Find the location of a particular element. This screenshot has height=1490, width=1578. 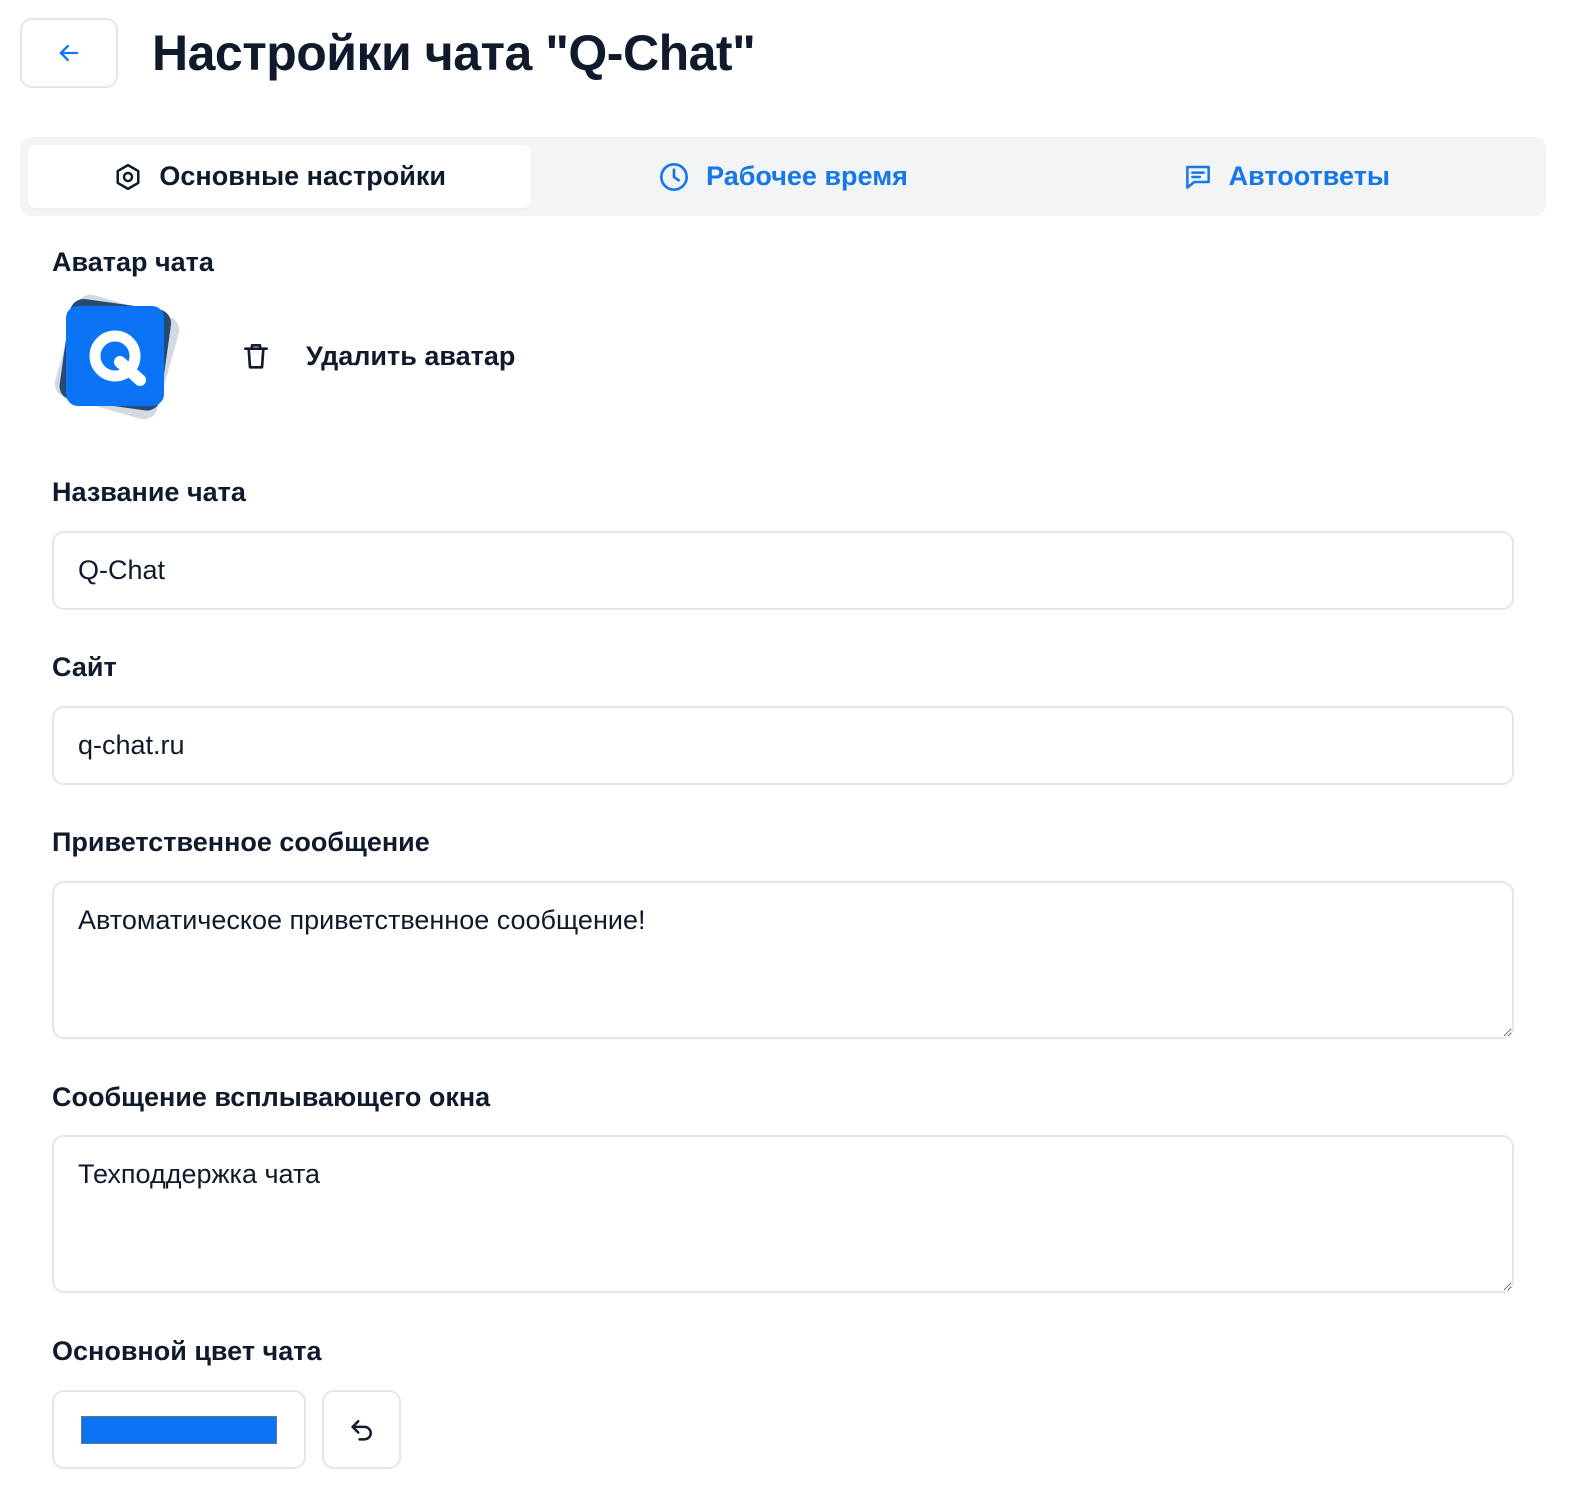

tab-main-settings: Основные настройки is located at coordinates (280, 176).